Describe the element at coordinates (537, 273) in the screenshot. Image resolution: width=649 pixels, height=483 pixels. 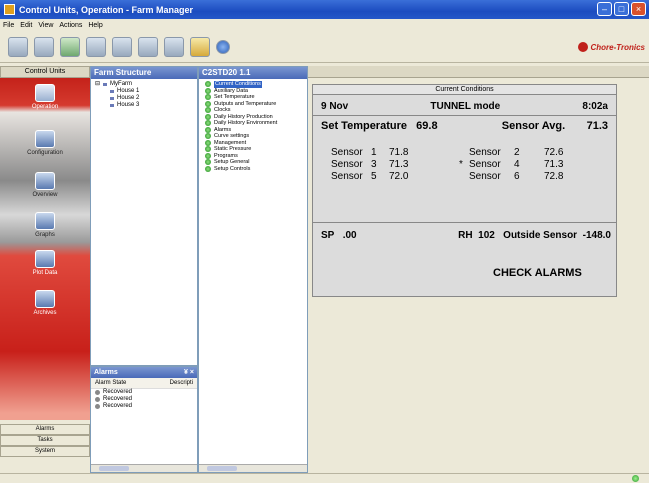
I see `check-alarms-alert: CHECK ALARMS` at that location.